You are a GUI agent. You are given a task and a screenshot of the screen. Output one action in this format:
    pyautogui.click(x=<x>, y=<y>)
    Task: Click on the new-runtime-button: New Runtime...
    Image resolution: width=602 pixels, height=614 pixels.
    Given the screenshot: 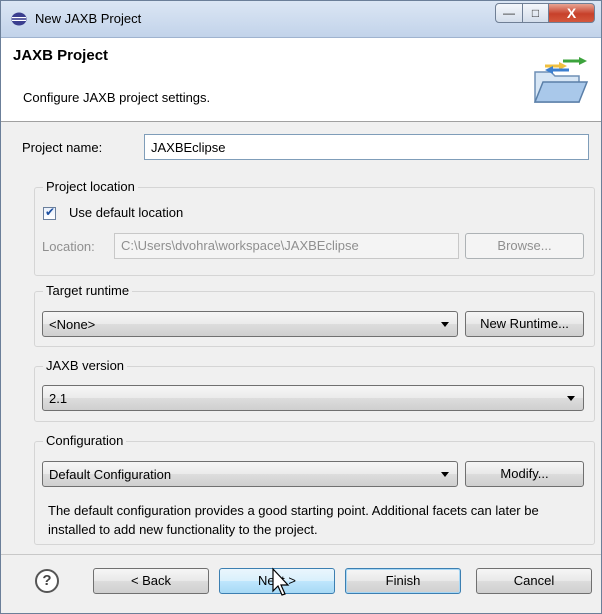 What is the action you would take?
    pyautogui.click(x=524, y=324)
    